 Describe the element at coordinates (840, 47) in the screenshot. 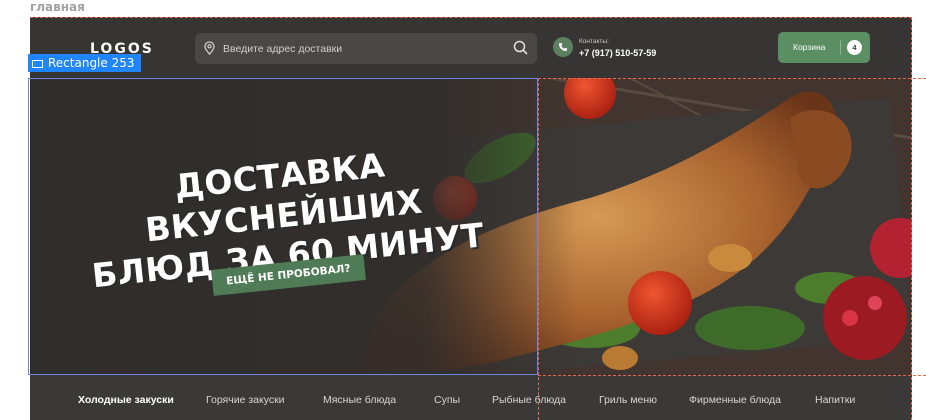

I see `cart-divider` at that location.